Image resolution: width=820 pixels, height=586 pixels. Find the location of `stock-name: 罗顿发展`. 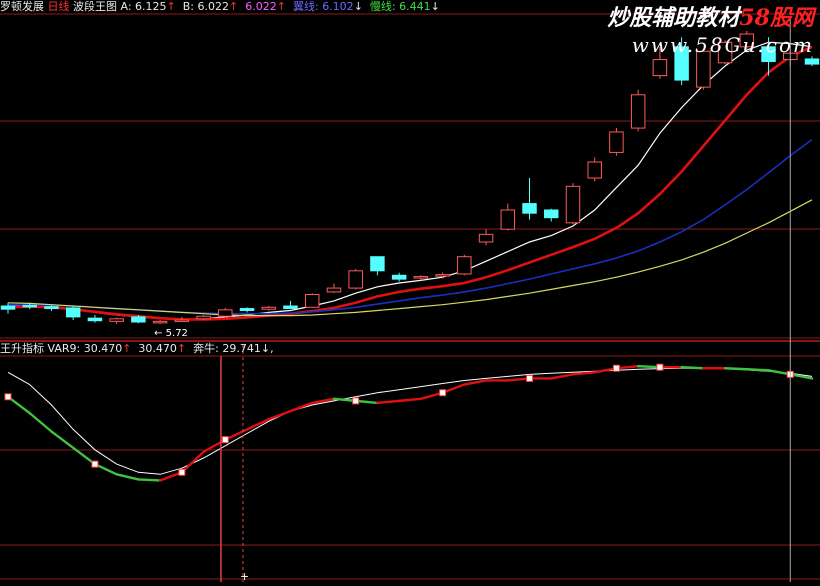

stock-name: 罗顿发展 is located at coordinates (22, 6).